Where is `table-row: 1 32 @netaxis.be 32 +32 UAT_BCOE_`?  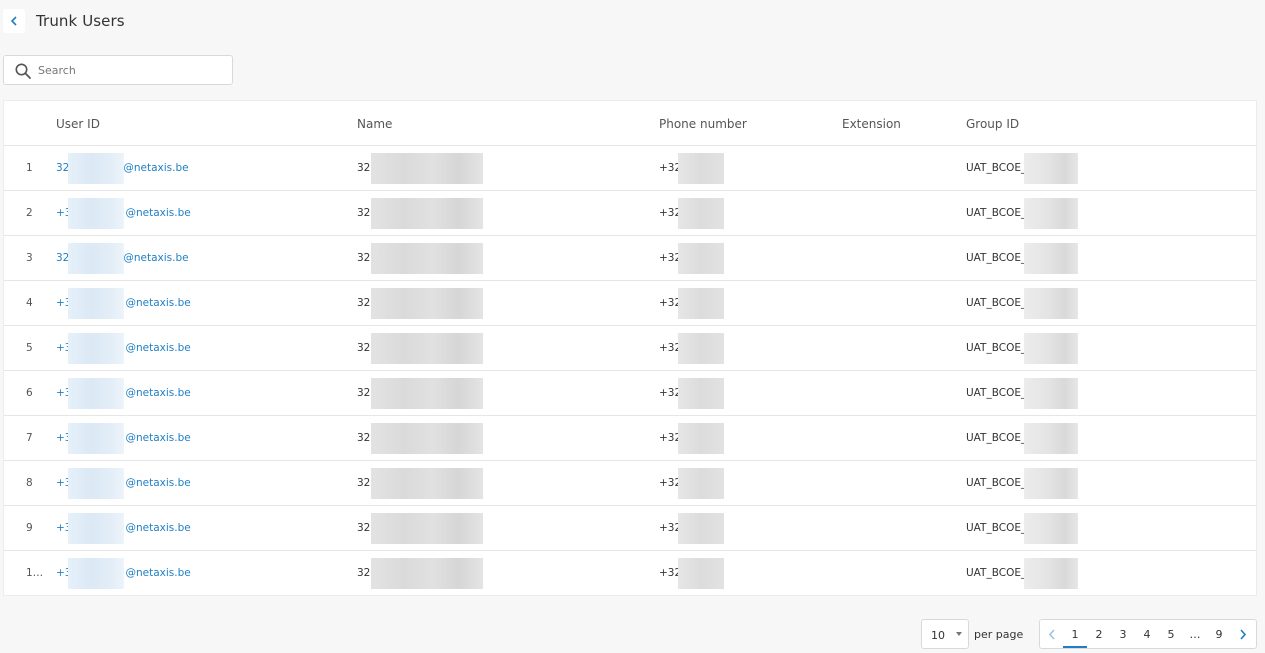 table-row: 1 32 @netaxis.be 32 +32 UAT_BCOE_ is located at coordinates (630, 168).